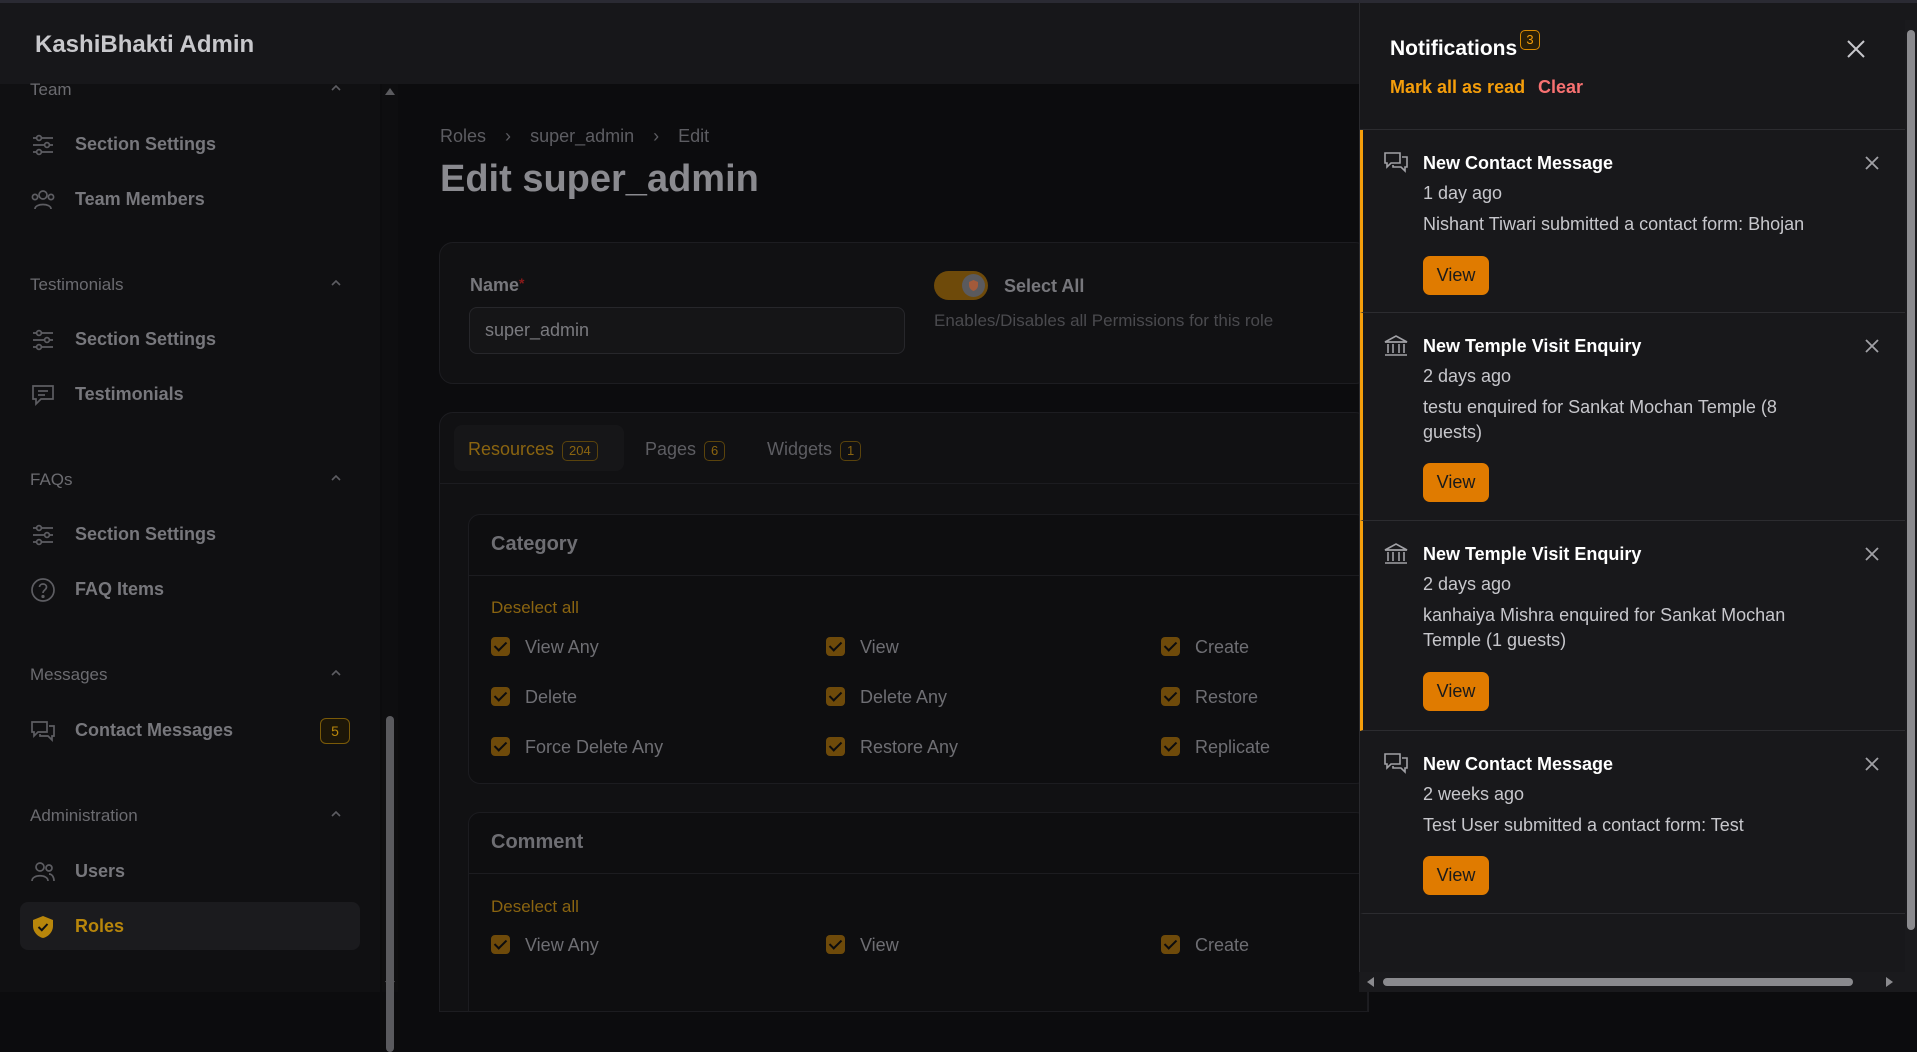 The width and height of the screenshot is (1917, 1052). Describe the element at coordinates (886, 697) in the screenshot. I see `permission-checkbox: Delete Any` at that location.